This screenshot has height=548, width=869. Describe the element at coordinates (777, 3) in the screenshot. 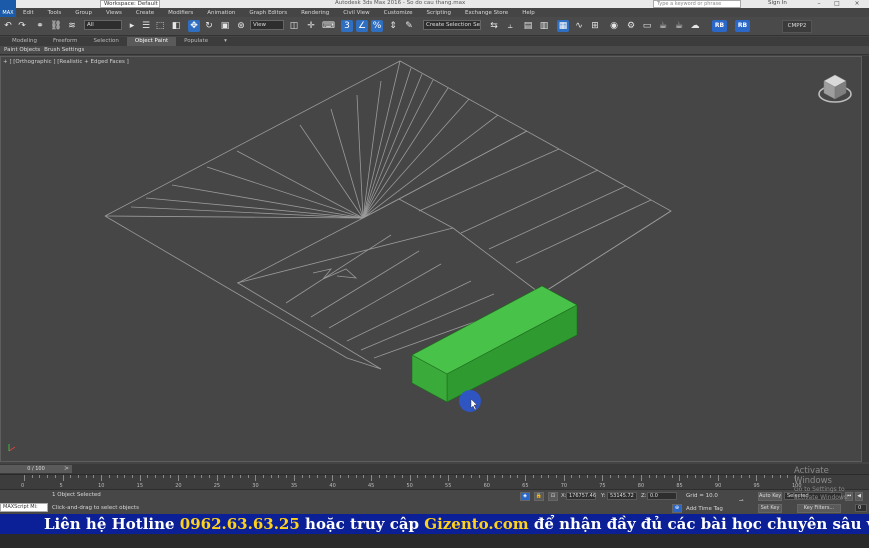

I see `sign-in-link: Sign In` at that location.